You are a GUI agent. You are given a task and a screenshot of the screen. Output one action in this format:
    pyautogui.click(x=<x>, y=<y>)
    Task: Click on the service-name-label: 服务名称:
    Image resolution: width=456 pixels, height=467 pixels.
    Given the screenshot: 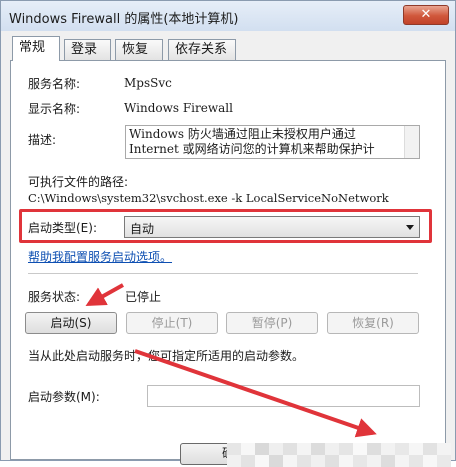 What is the action you would take?
    pyautogui.click(x=54, y=84)
    